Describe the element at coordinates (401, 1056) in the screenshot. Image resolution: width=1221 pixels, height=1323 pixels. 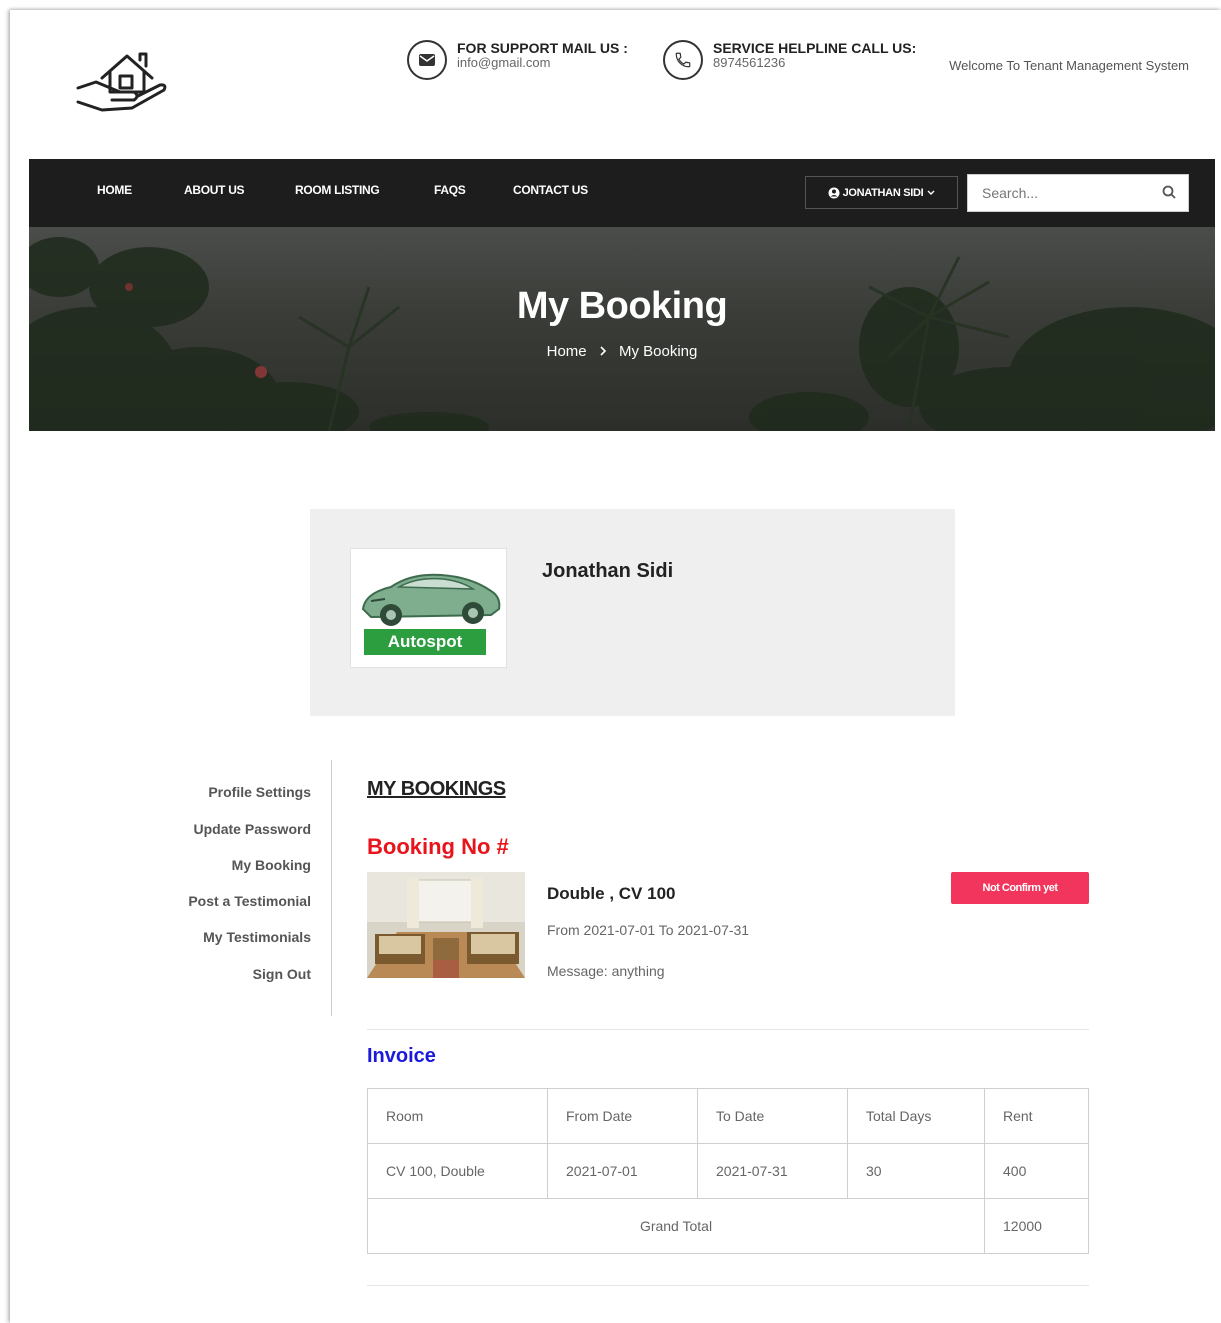
I see `invoice-title: Invoice` at that location.